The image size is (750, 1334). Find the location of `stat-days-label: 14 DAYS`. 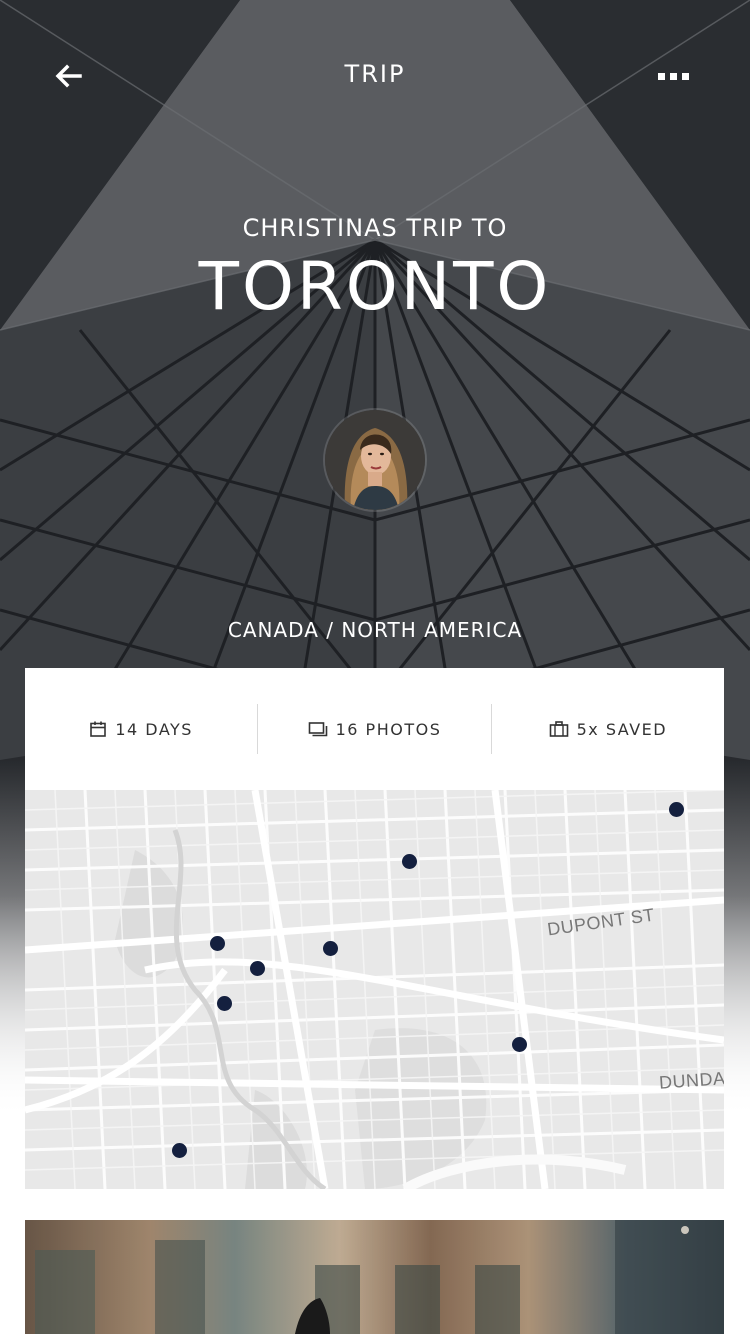

stat-days-label: 14 DAYS is located at coordinates (154, 729).